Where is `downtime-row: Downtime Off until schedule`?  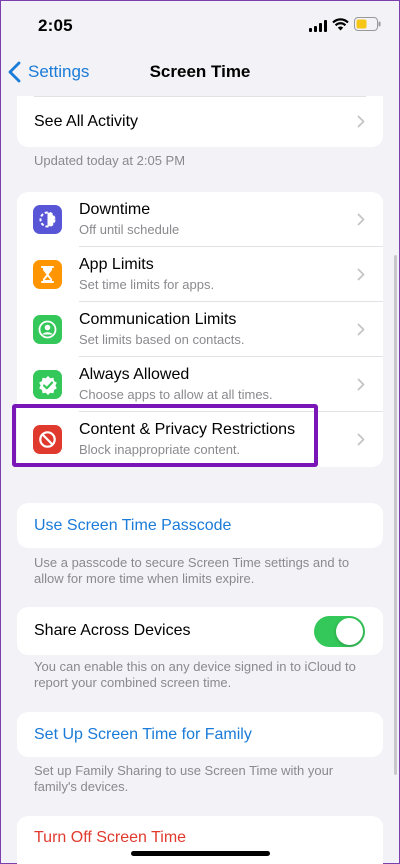 downtime-row: Downtime Off until schedule is located at coordinates (200, 219).